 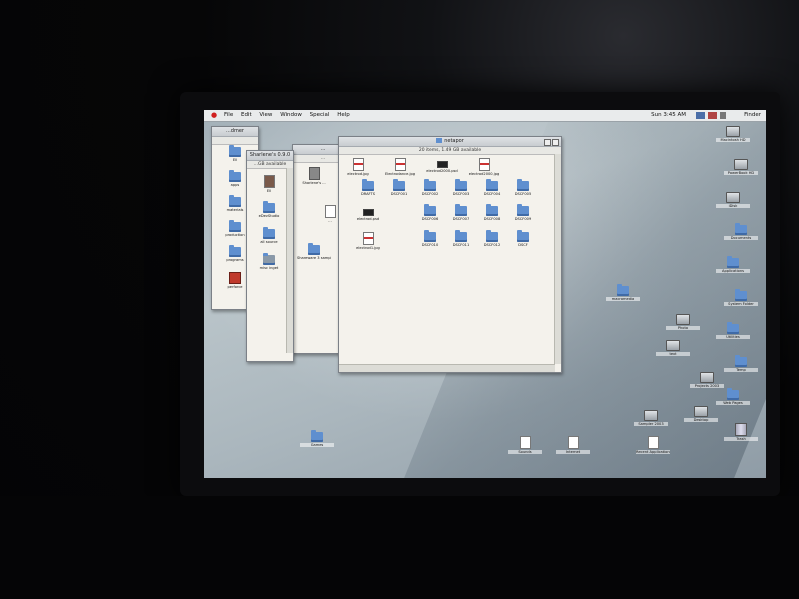 I want to click on folder-item: DSCF006, so click(x=430, y=212).